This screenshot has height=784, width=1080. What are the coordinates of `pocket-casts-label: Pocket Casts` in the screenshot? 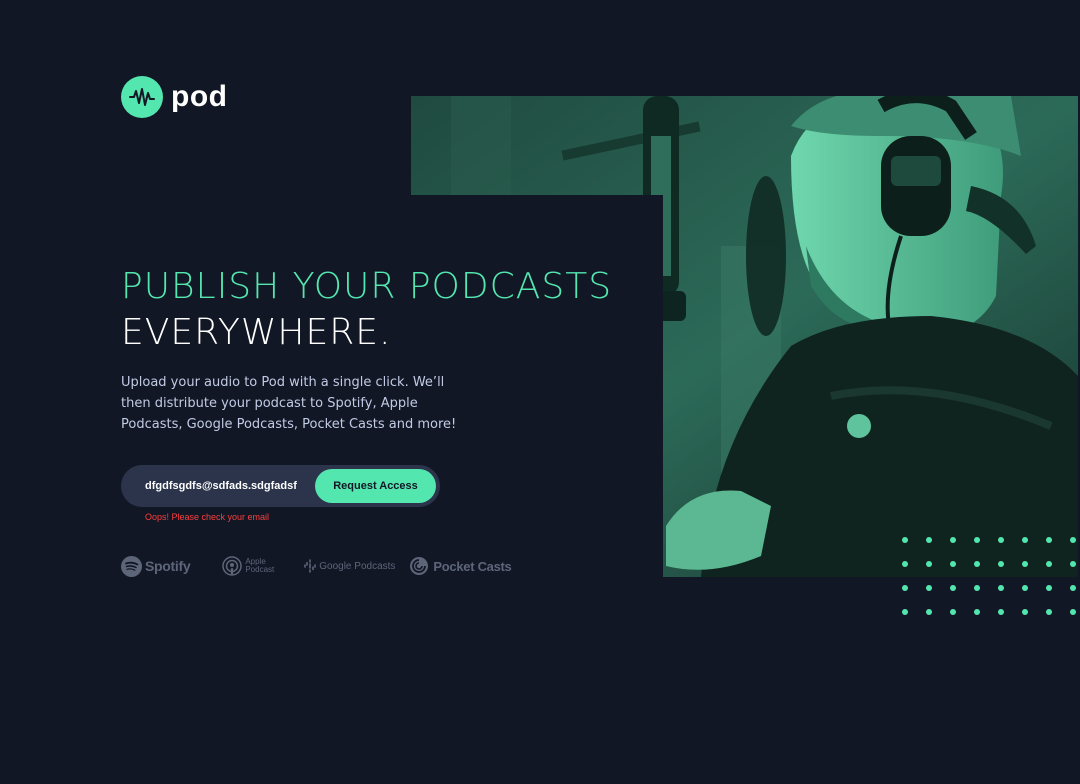 It's located at (472, 566).